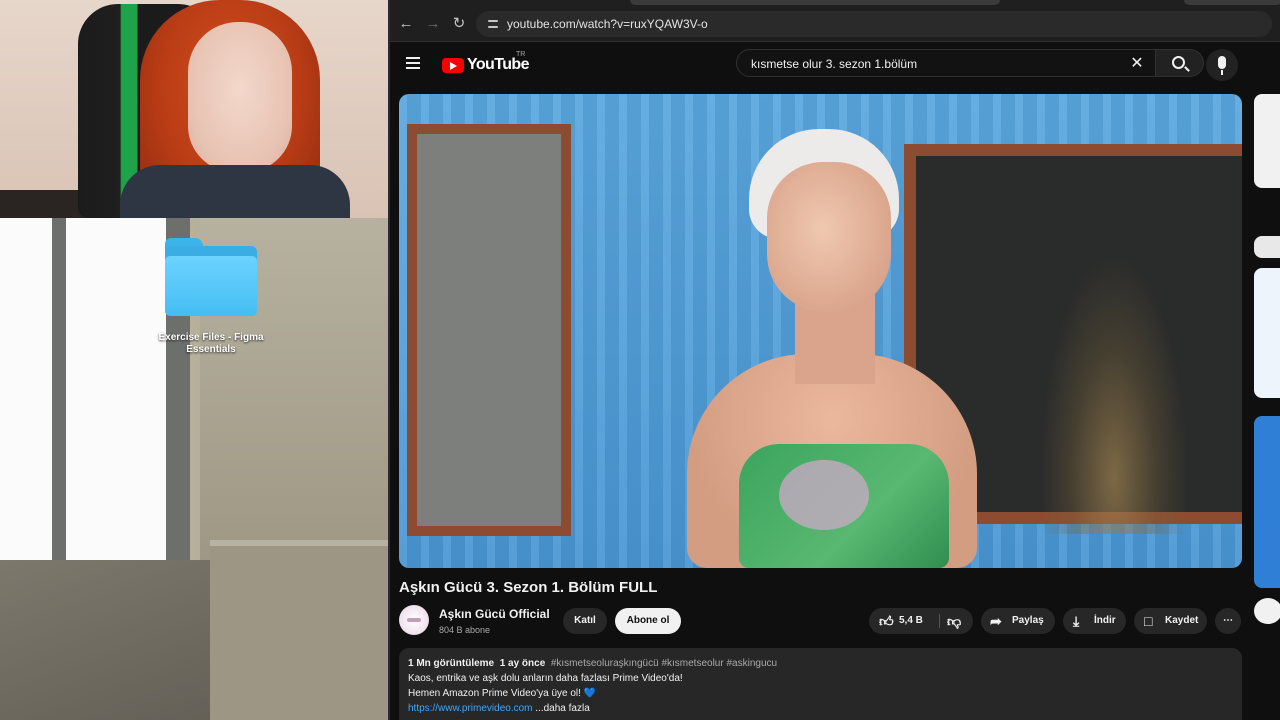  What do you see at coordinates (211, 276) in the screenshot?
I see `folder-icon` at bounding box center [211, 276].